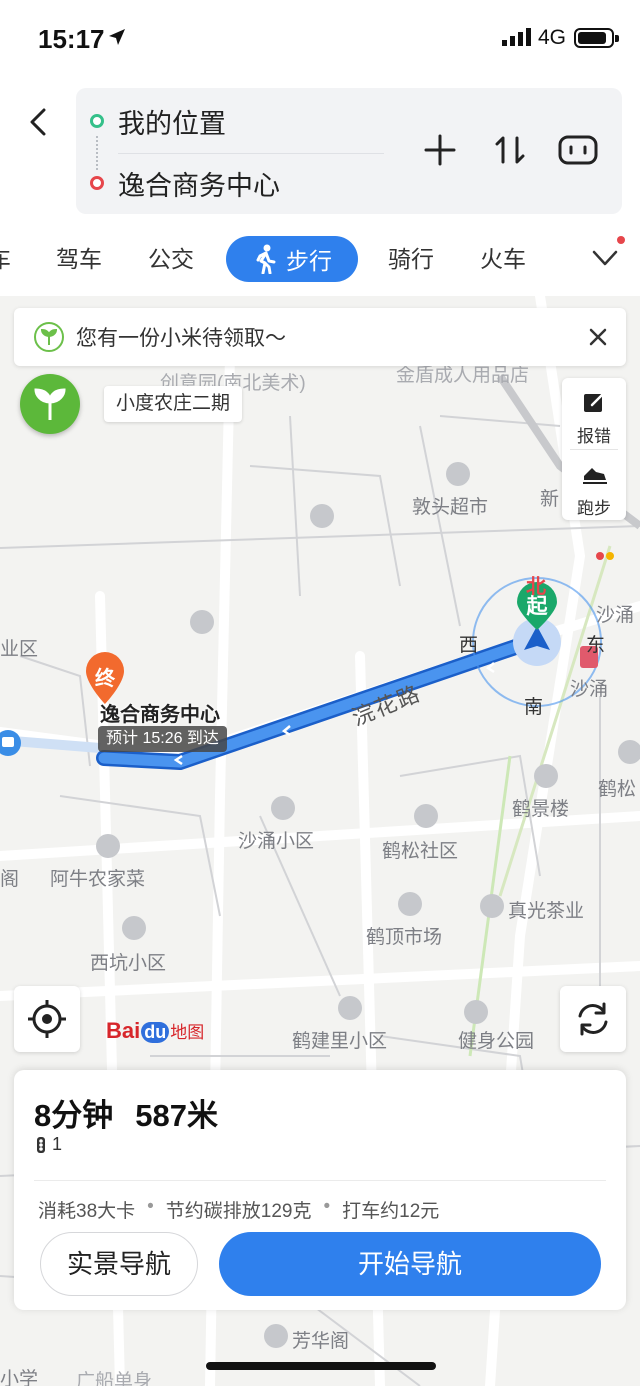  I want to click on map-label: 鹤松社区, so click(420, 851).